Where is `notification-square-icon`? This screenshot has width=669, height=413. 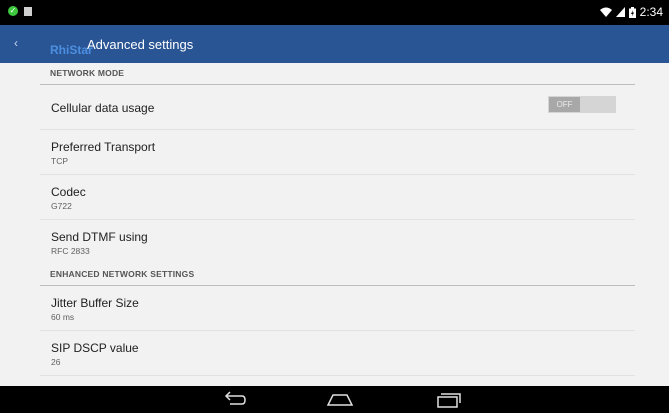
notification-square-icon is located at coordinates (28, 11).